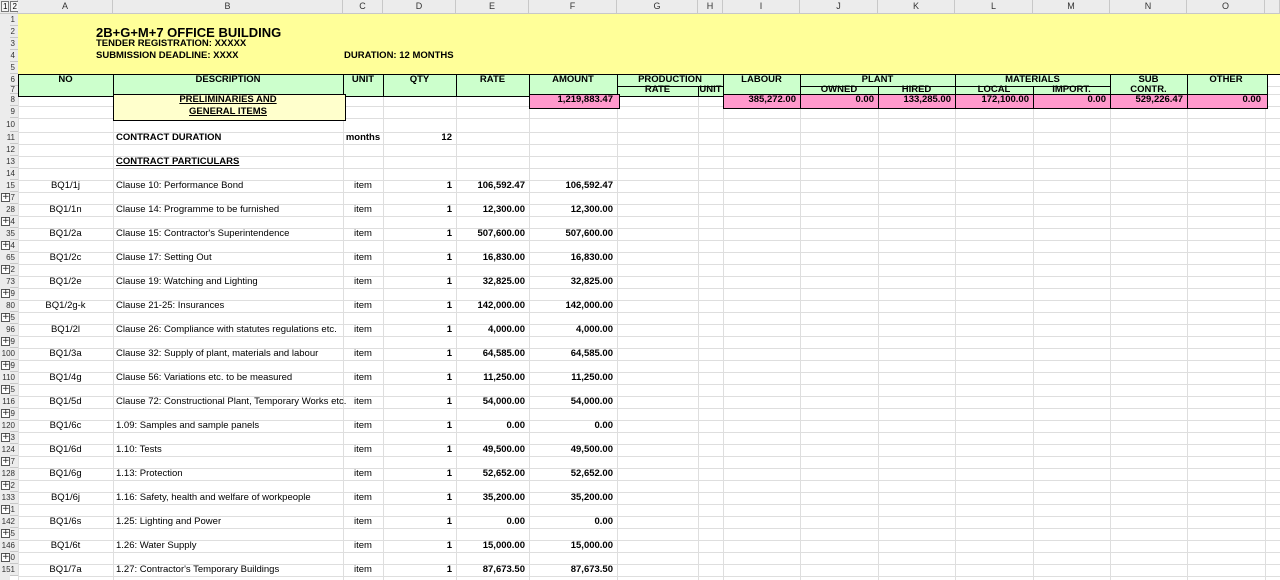 The height and width of the screenshot is (580, 1280). Describe the element at coordinates (1148, 7) in the screenshot. I see `column-header-n: N` at that location.